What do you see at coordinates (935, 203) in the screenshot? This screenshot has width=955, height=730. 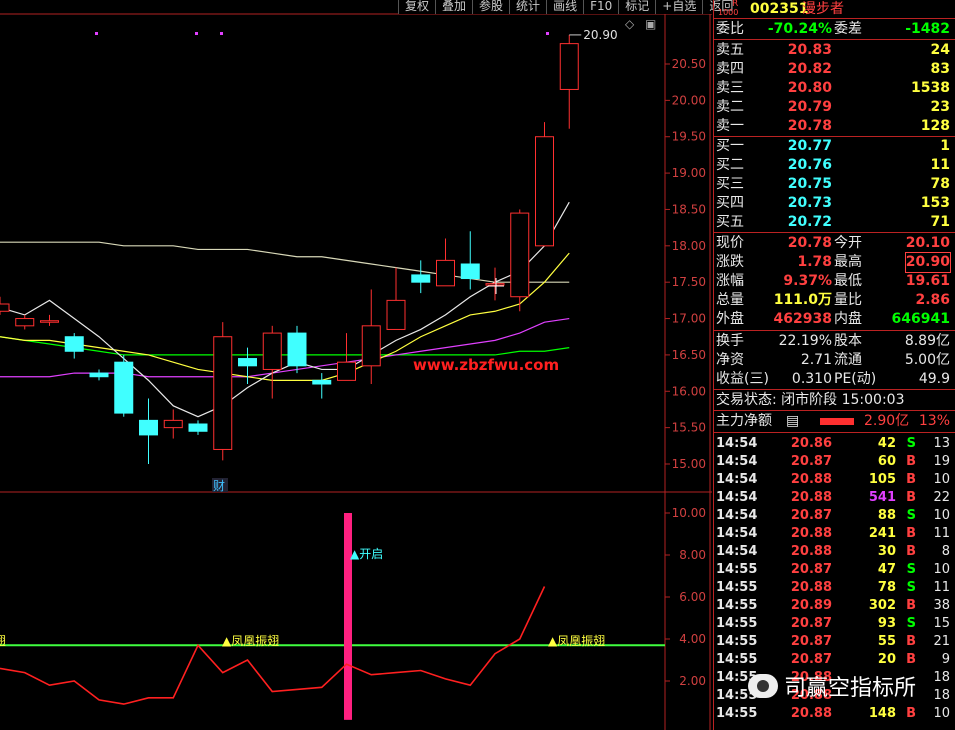 I see `bid-vol: 153` at bounding box center [935, 203].